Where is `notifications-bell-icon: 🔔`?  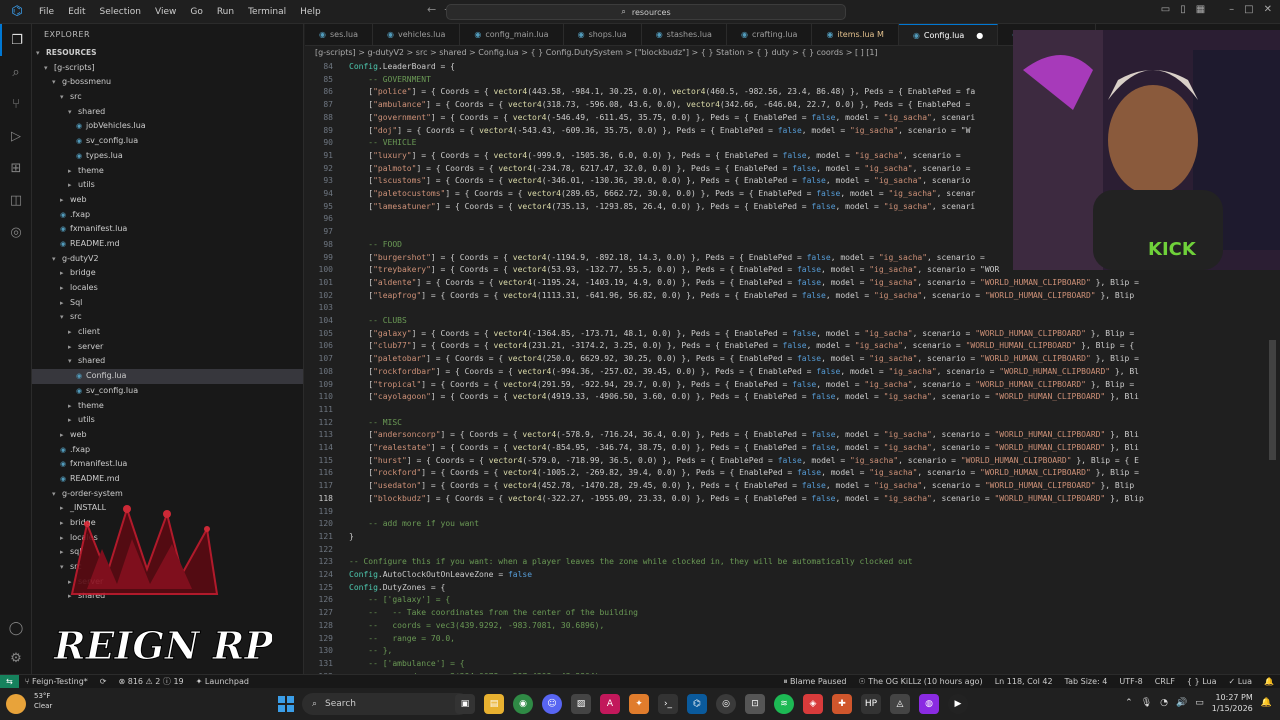
notifications-bell-icon: 🔔 is located at coordinates (1269, 681).